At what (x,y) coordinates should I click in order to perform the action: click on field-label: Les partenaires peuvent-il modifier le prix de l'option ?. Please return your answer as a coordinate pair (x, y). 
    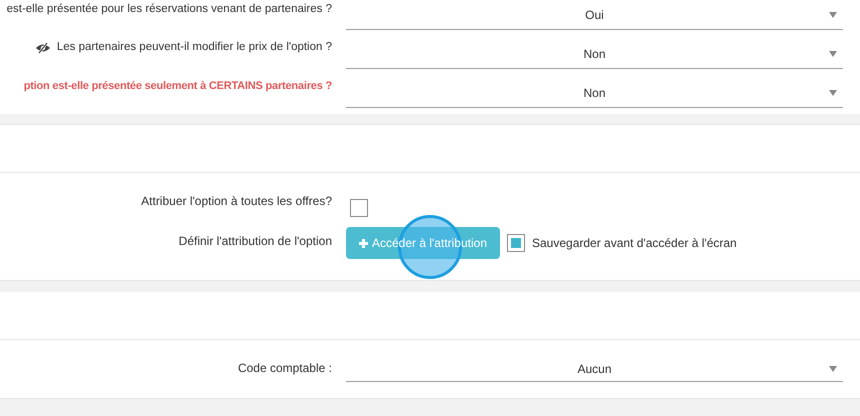
    Looking at the image, I should click on (194, 47).